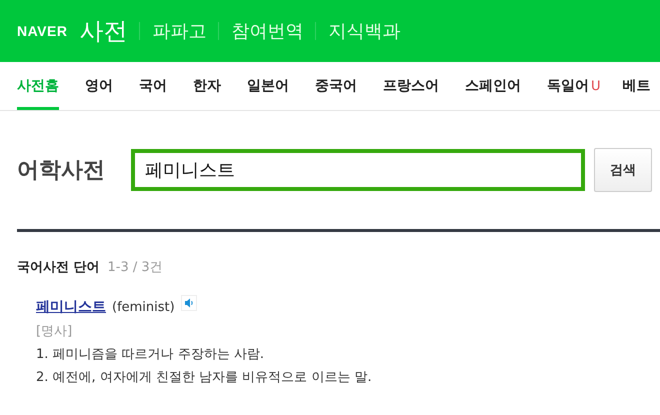 The height and width of the screenshot is (415, 660). What do you see at coordinates (207, 86) in the screenshot?
I see `category-tab: 한자` at bounding box center [207, 86].